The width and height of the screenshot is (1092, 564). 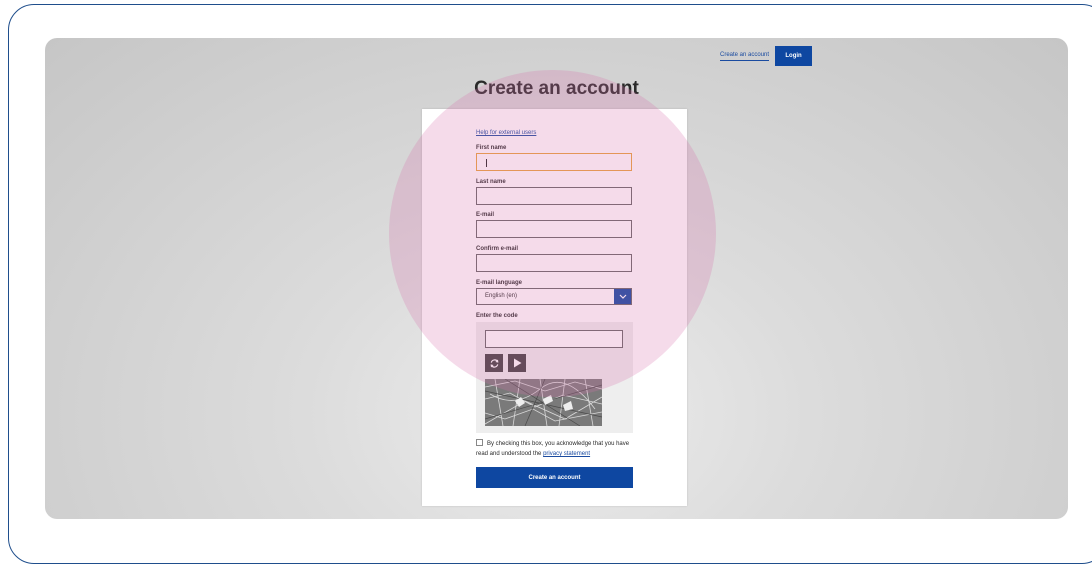 What do you see at coordinates (554, 377) in the screenshot?
I see `captcha-panel` at bounding box center [554, 377].